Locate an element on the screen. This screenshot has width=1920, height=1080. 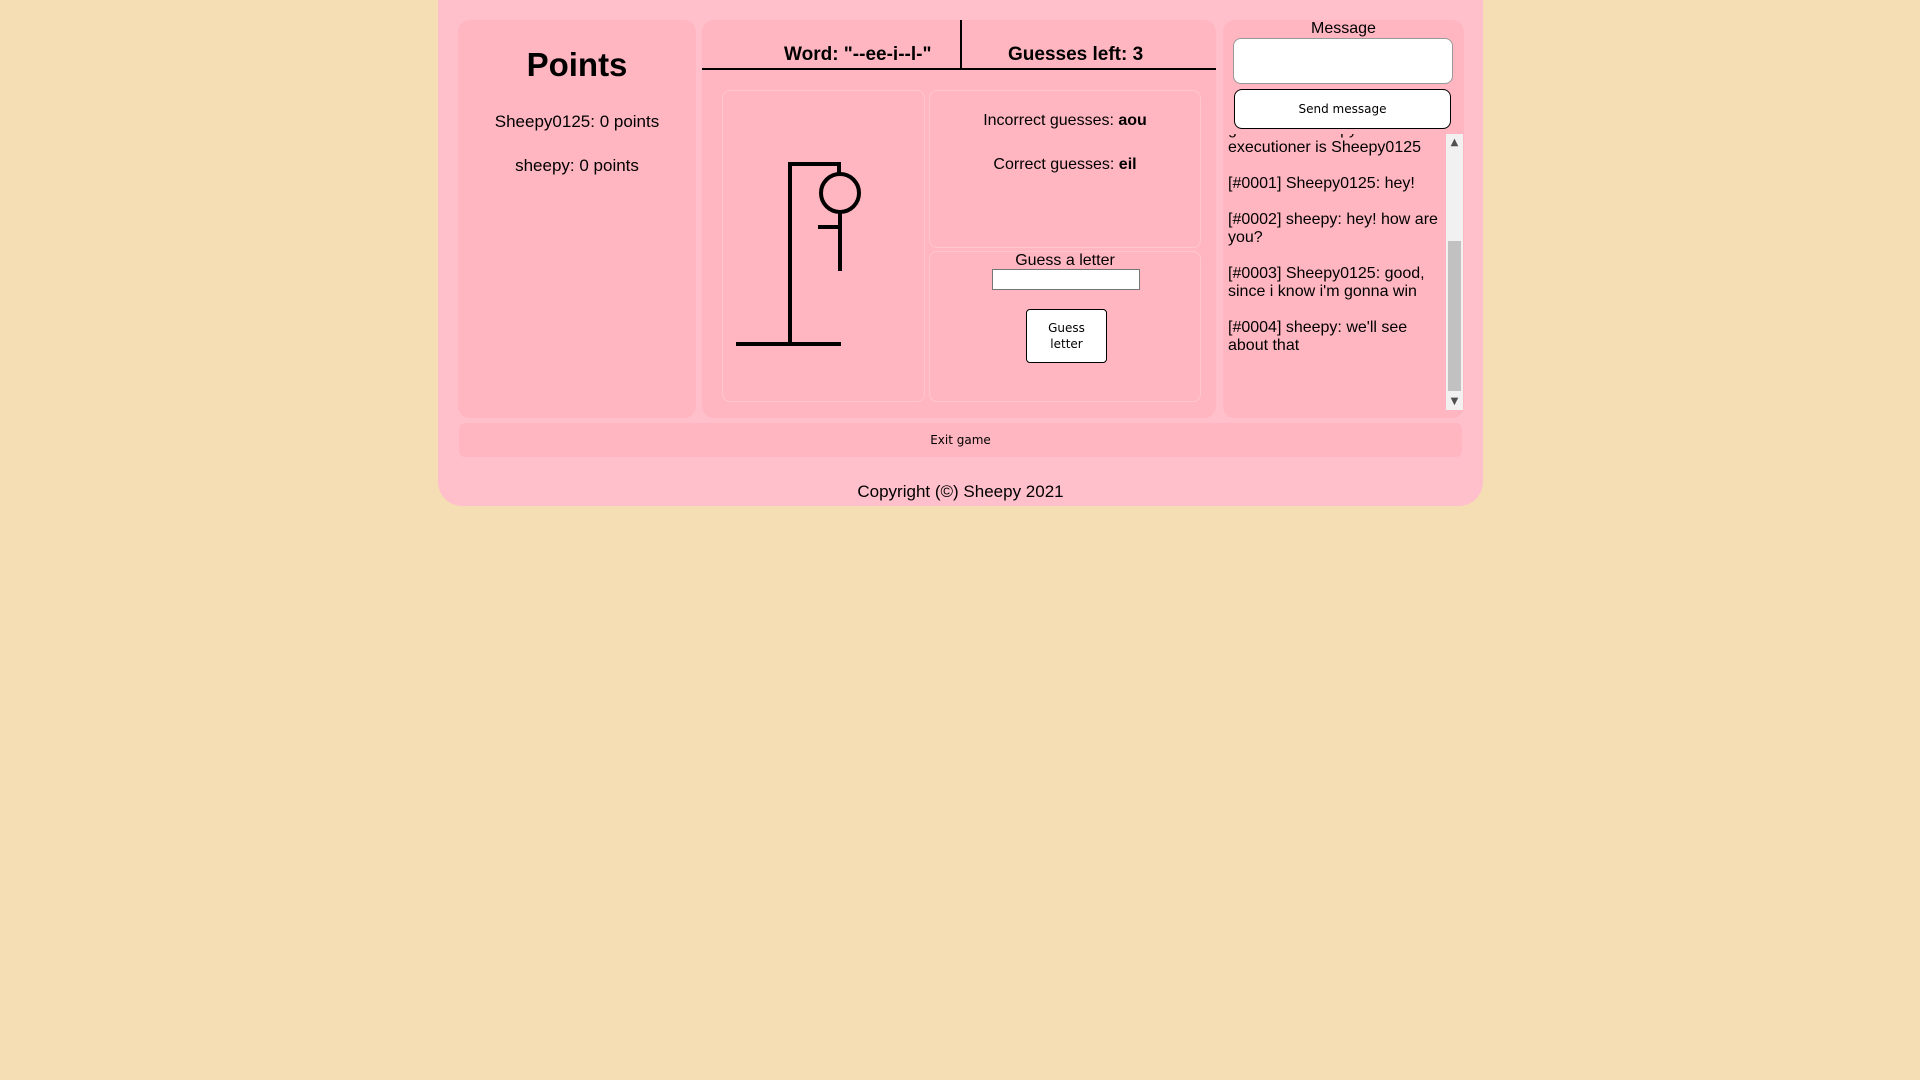
hangman-head is located at coordinates (840, 193).